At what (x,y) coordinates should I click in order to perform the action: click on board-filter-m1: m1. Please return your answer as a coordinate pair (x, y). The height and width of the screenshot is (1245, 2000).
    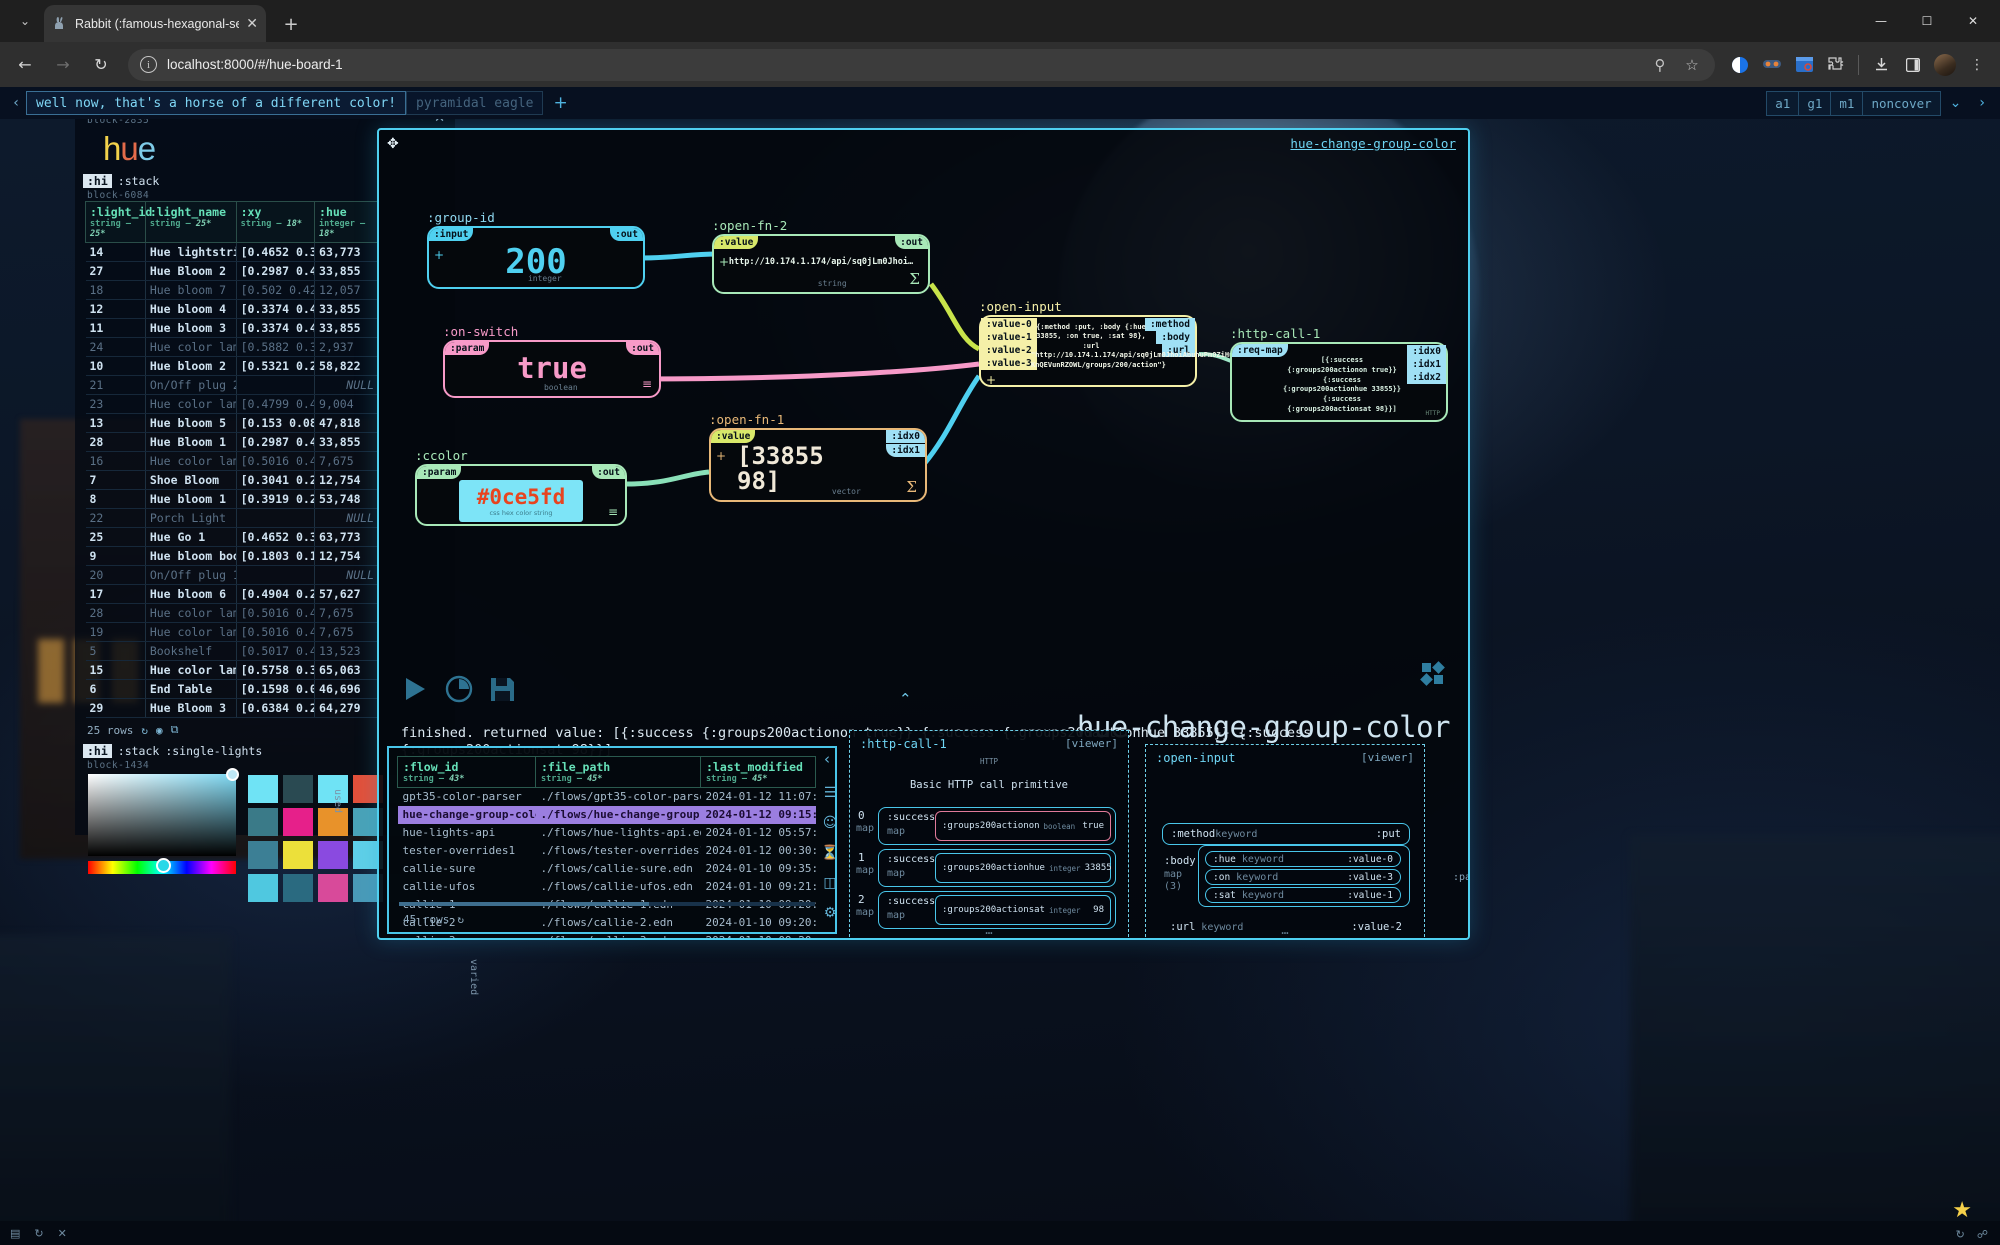
    Looking at the image, I should click on (1847, 103).